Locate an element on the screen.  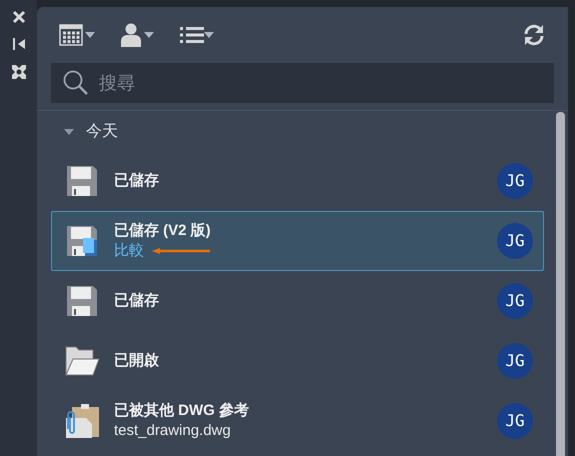
floppy-copy-icon is located at coordinates (82, 241).